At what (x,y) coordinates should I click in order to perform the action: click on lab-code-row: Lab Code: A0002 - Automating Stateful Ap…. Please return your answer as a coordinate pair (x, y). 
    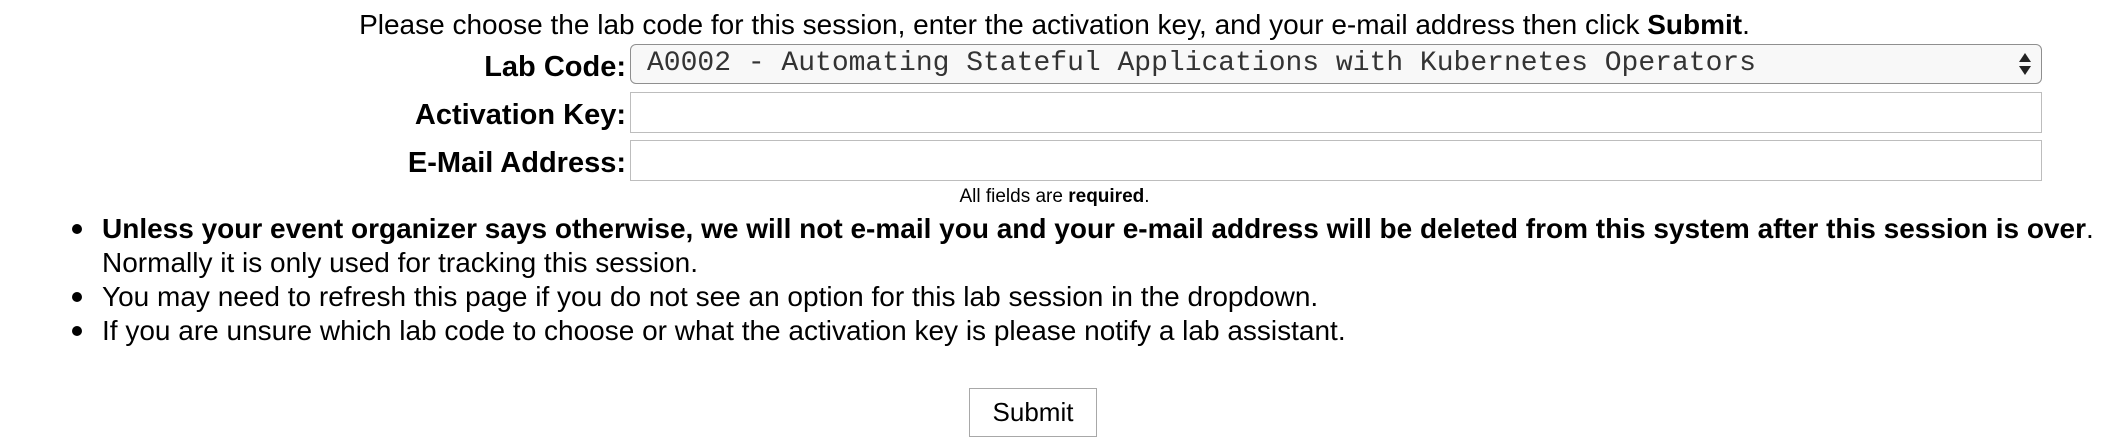
    Looking at the image, I should click on (1054, 66).